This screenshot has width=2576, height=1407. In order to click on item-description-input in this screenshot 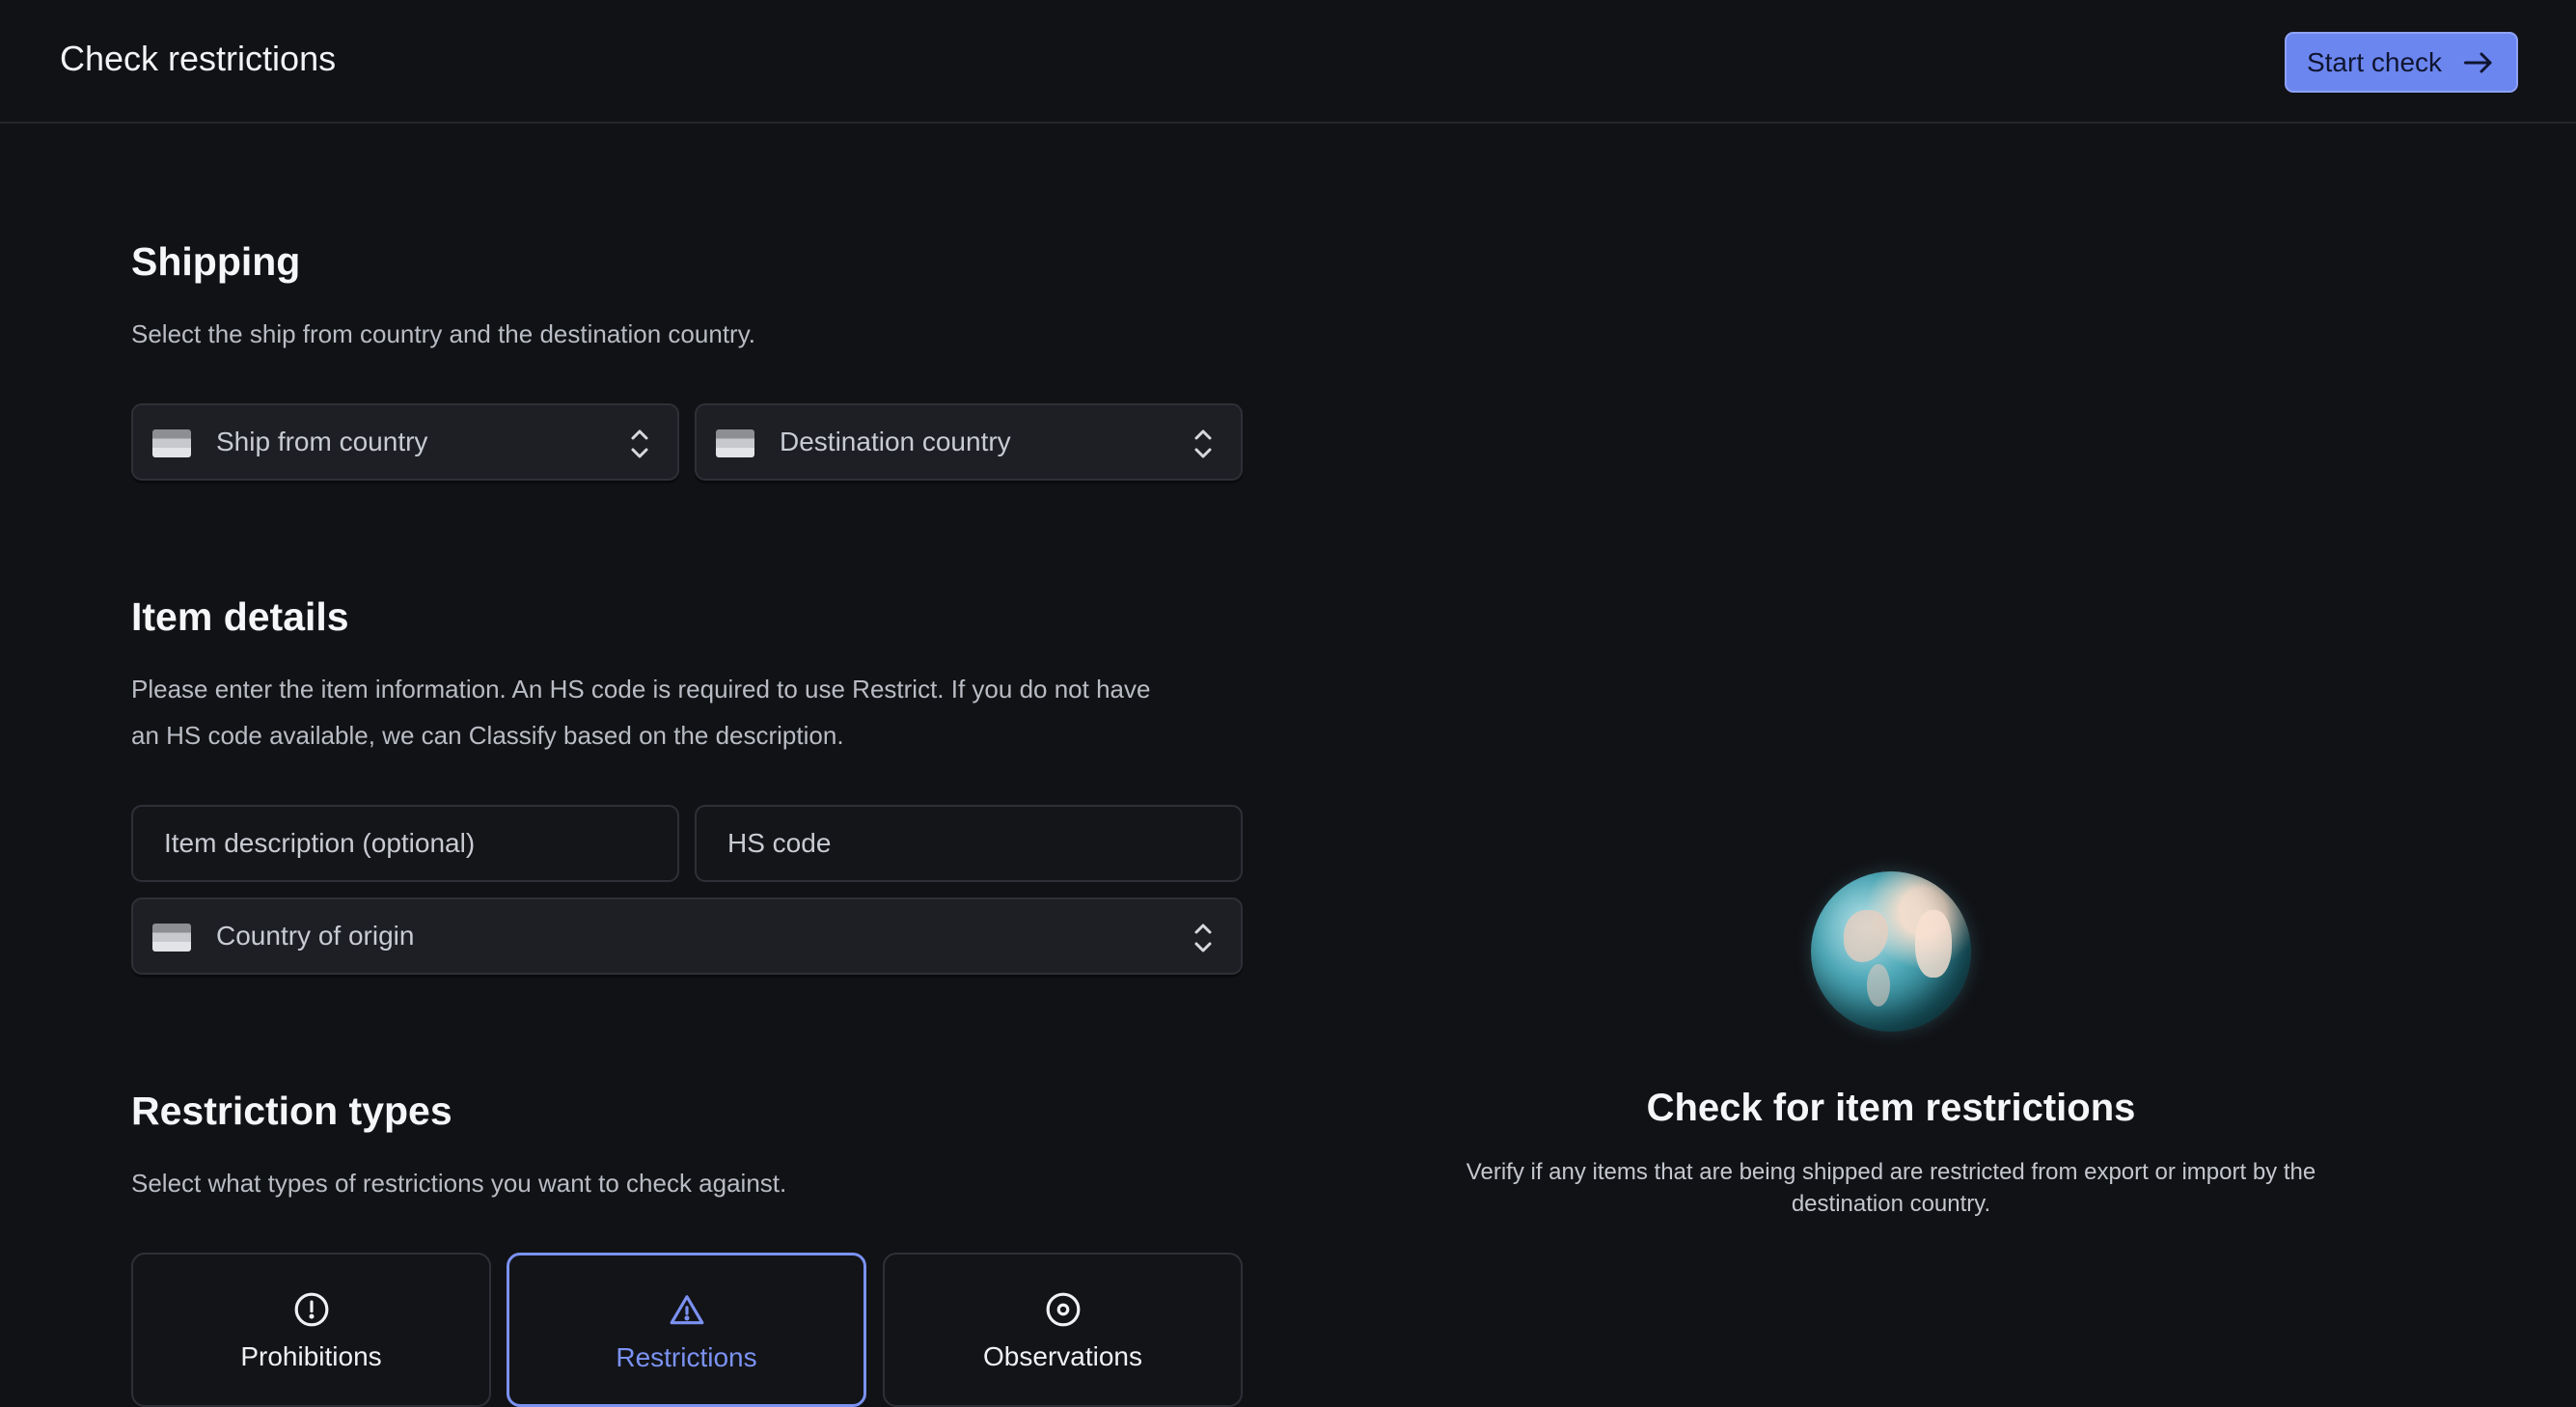, I will do `click(405, 843)`.